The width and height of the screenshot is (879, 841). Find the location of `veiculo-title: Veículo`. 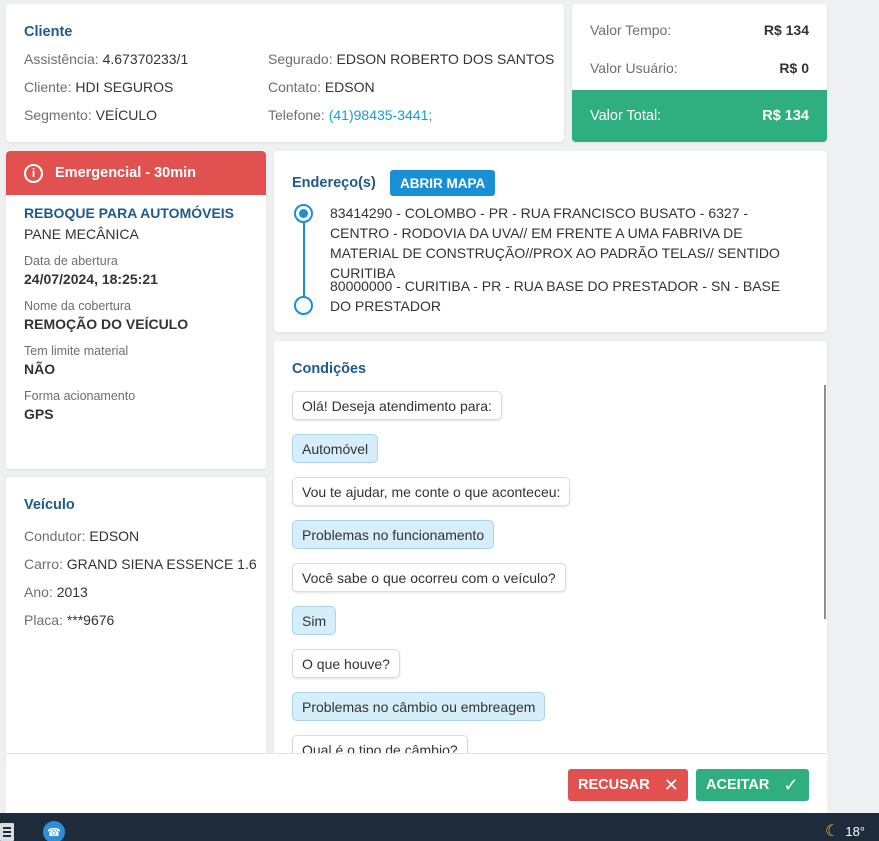

veiculo-title: Veículo is located at coordinates (49, 505).